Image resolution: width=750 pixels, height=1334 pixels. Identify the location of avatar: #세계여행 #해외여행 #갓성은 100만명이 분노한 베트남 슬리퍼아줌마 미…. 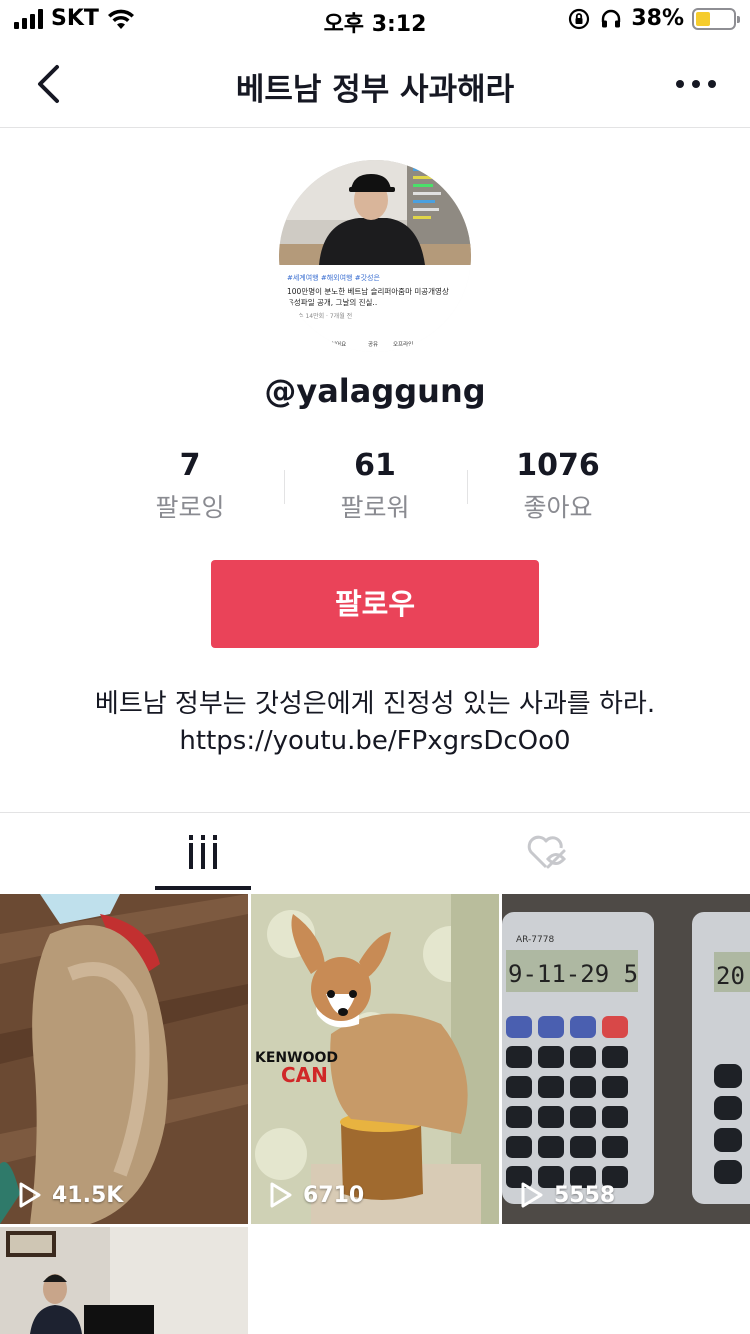
(375, 256).